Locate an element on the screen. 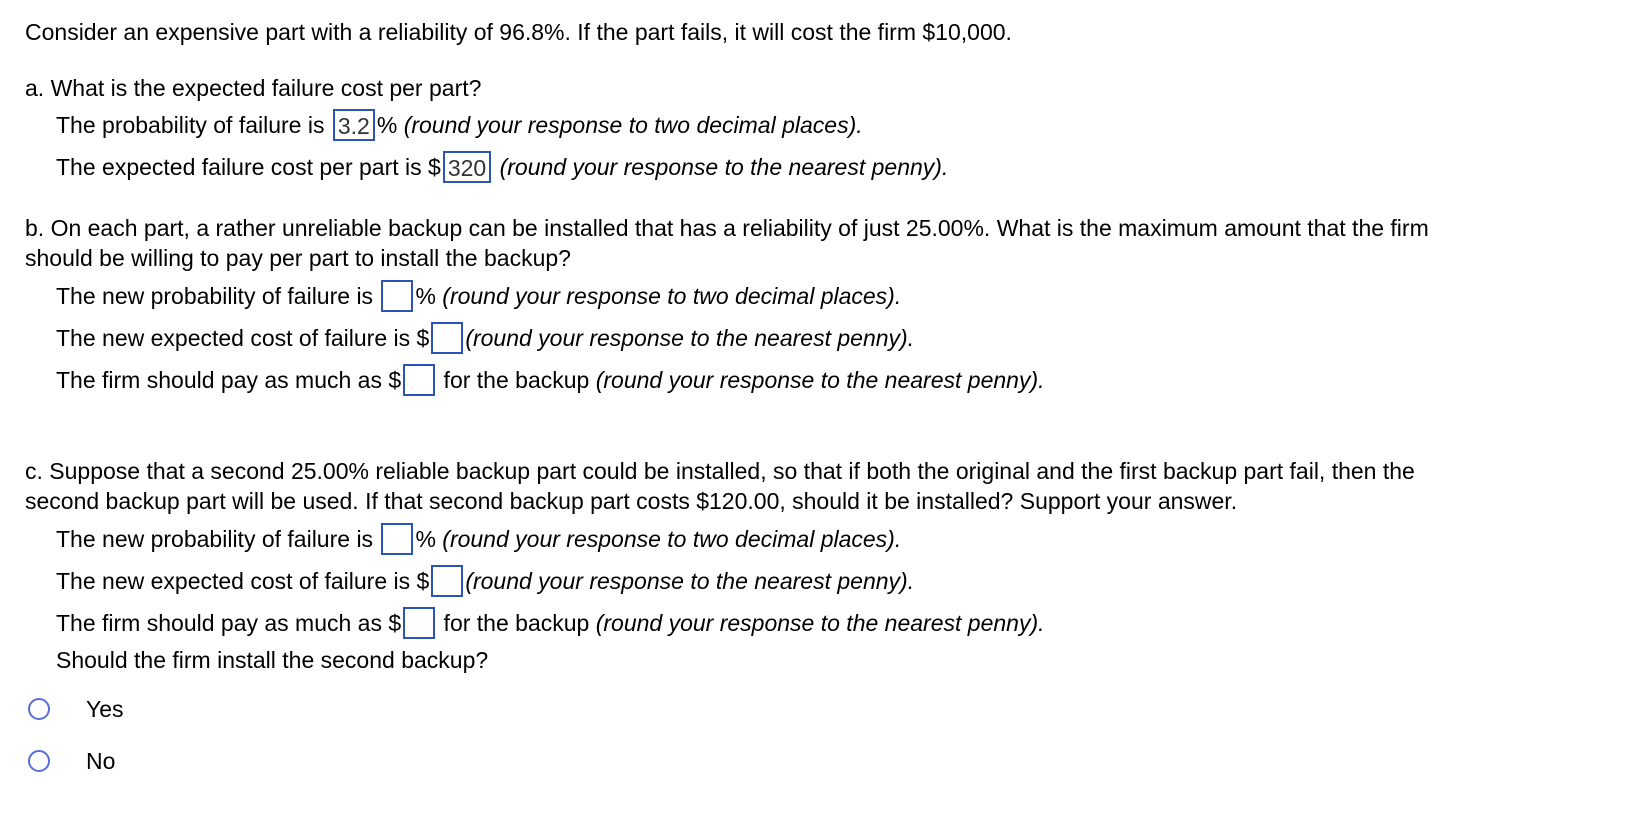 This screenshot has width=1634, height=836. a-cost-input: 320 is located at coordinates (467, 166).